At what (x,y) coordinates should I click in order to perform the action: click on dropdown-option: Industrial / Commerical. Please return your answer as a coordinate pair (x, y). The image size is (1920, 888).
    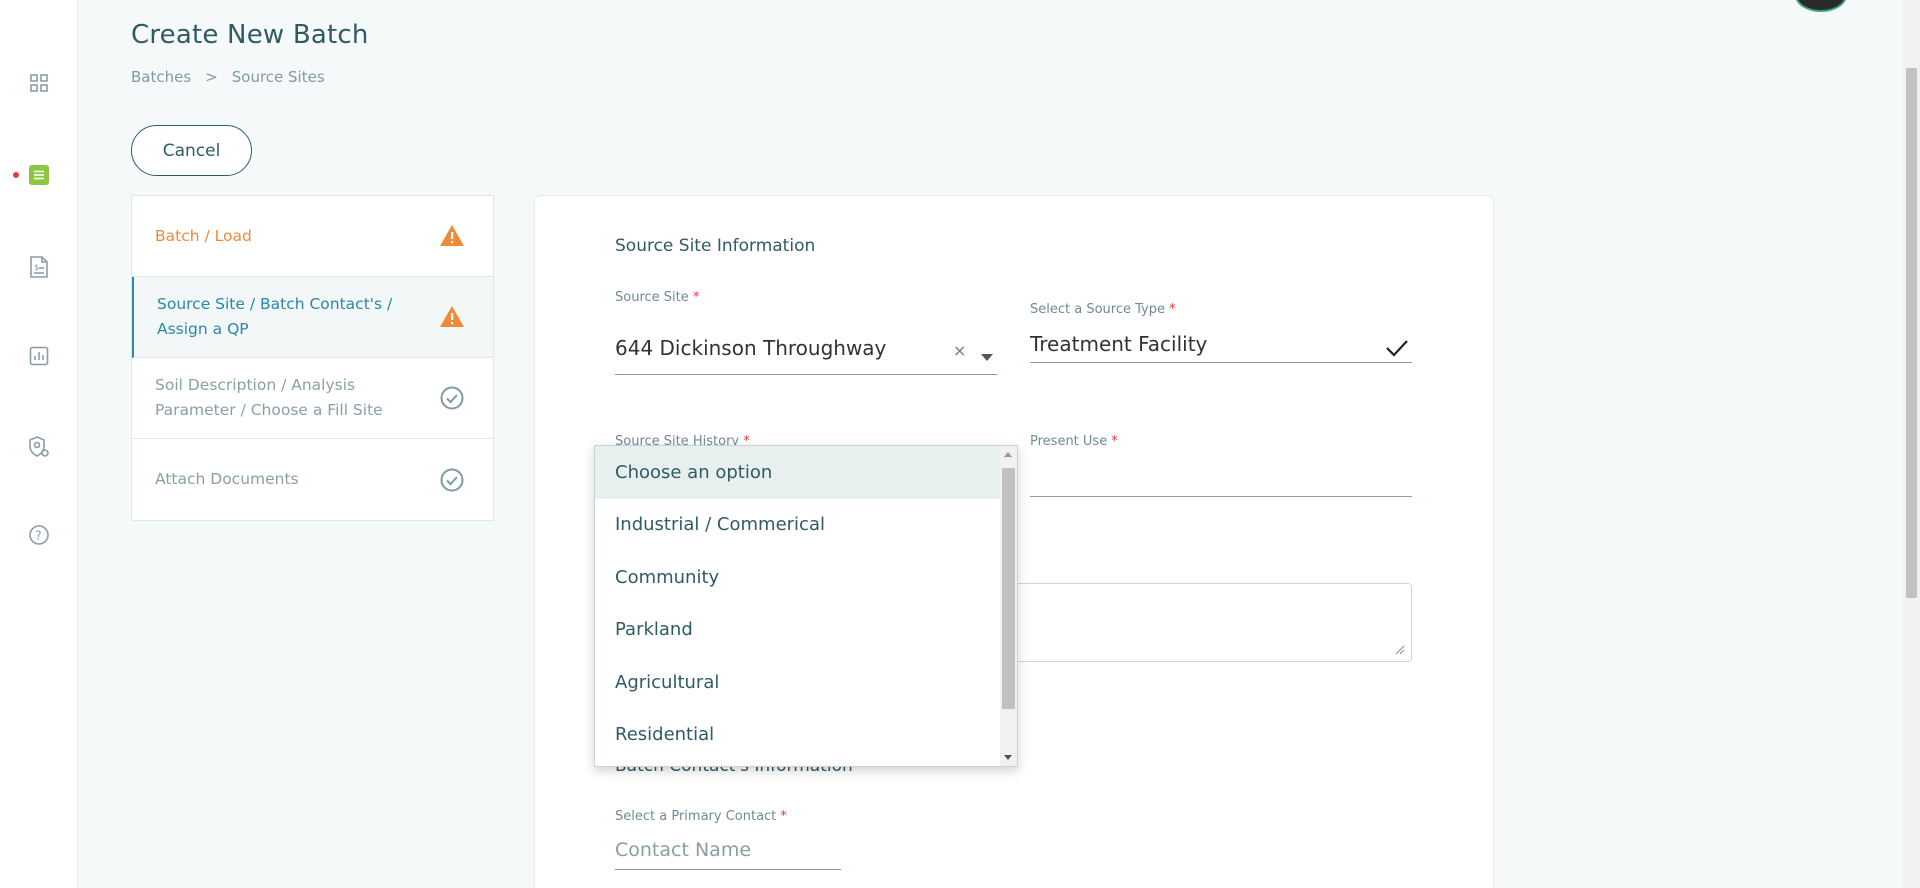
    Looking at the image, I should click on (806, 525).